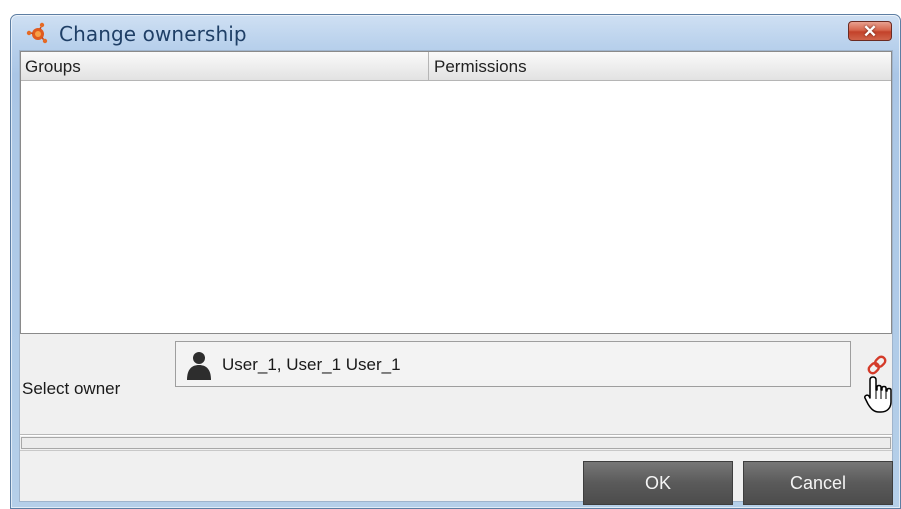 This screenshot has width=901, height=509. What do you see at coordinates (225, 66) in the screenshot?
I see `column-header-groups: Groups` at bounding box center [225, 66].